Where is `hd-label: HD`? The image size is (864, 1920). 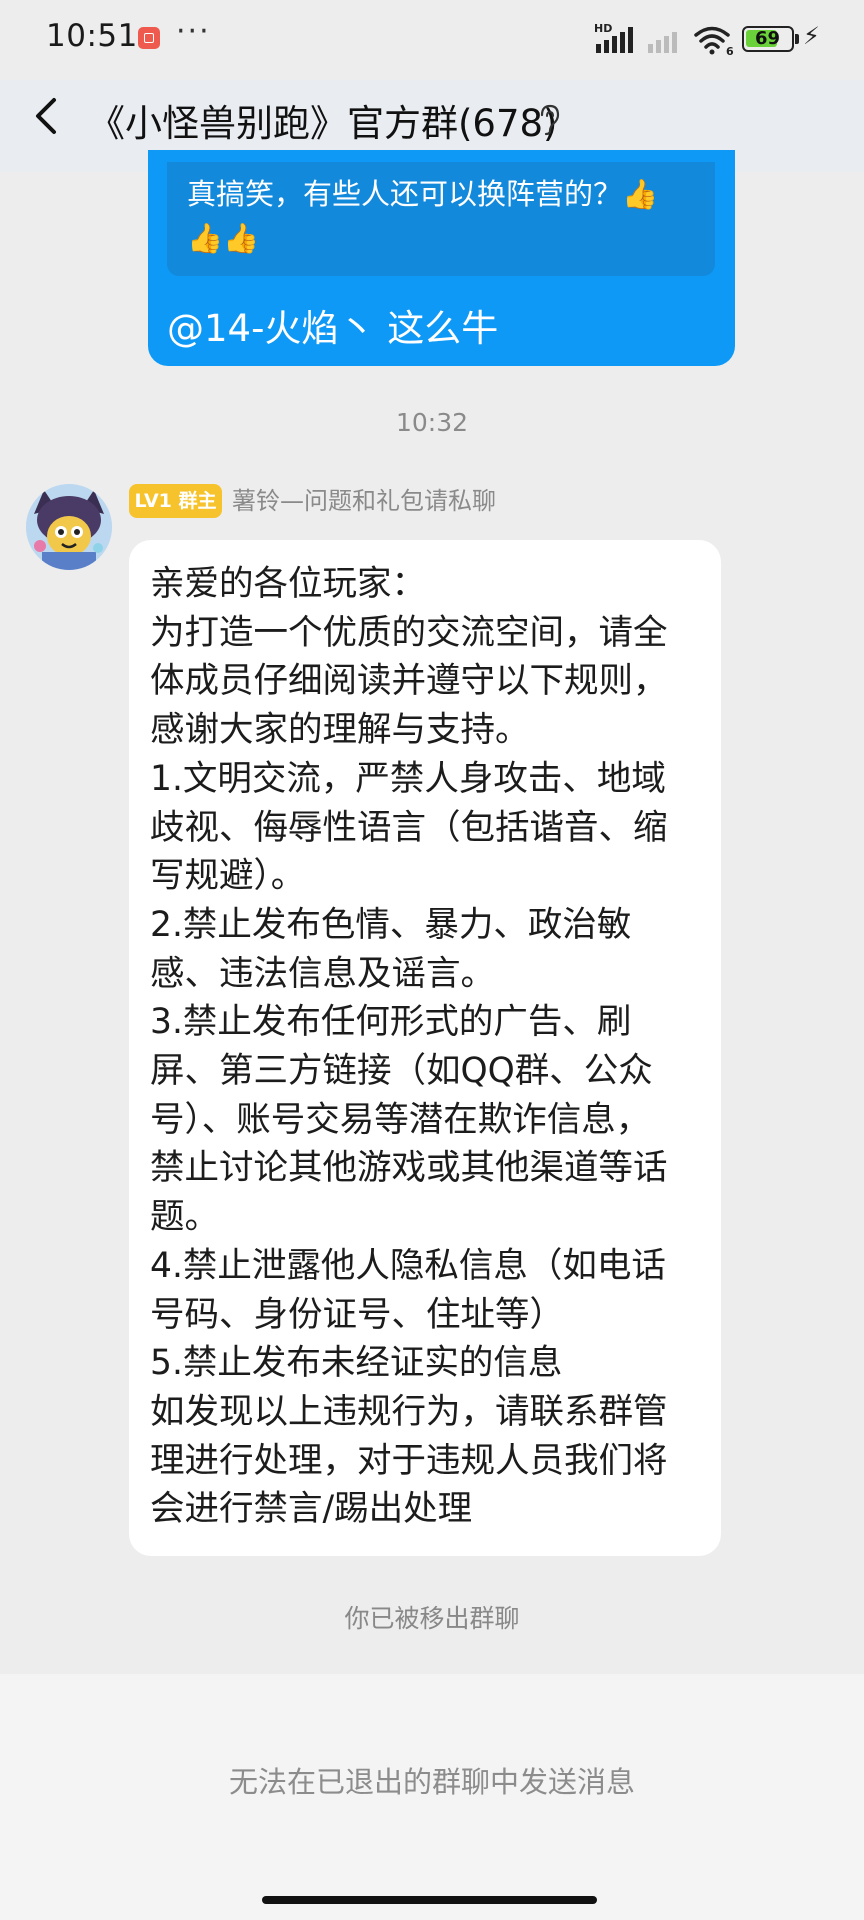 hd-label: HD is located at coordinates (603, 28).